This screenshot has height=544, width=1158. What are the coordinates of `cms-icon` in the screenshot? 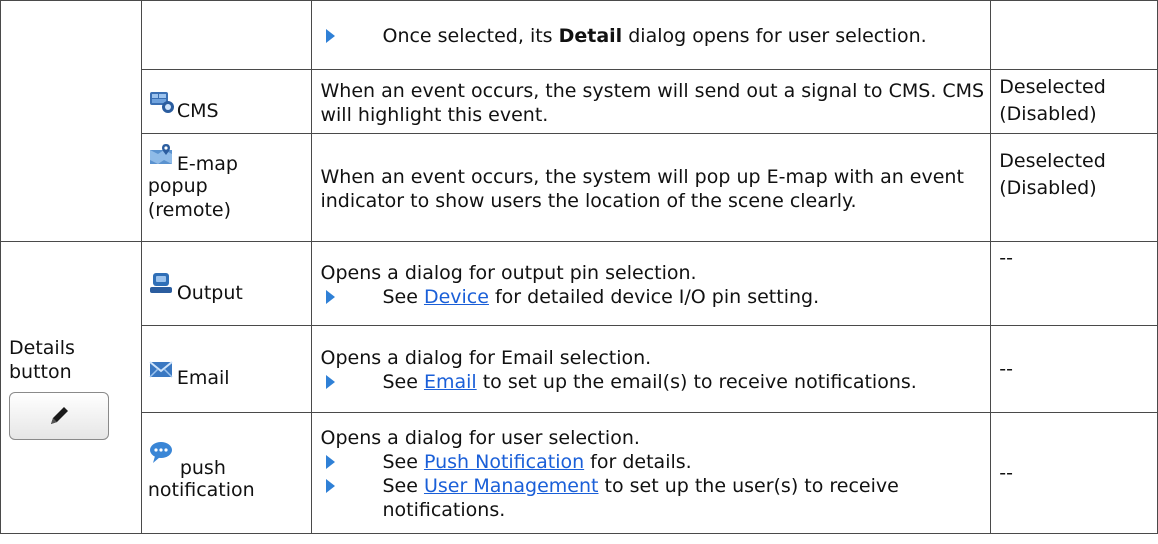 It's located at (161, 102).